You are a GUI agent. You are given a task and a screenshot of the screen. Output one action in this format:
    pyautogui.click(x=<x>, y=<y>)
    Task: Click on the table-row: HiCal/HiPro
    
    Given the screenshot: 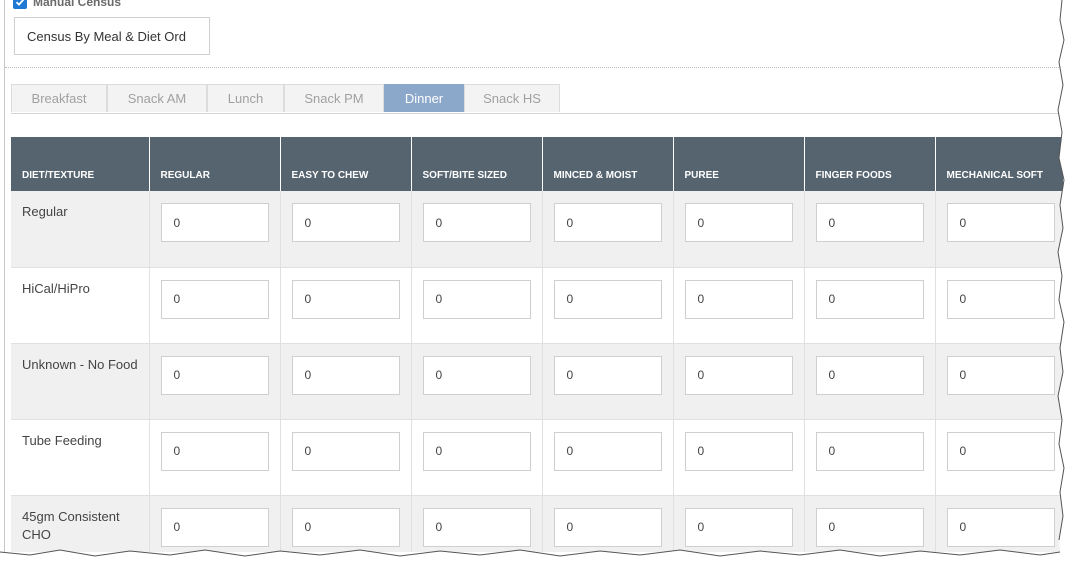 What is the action you would take?
    pyautogui.click(x=537, y=305)
    